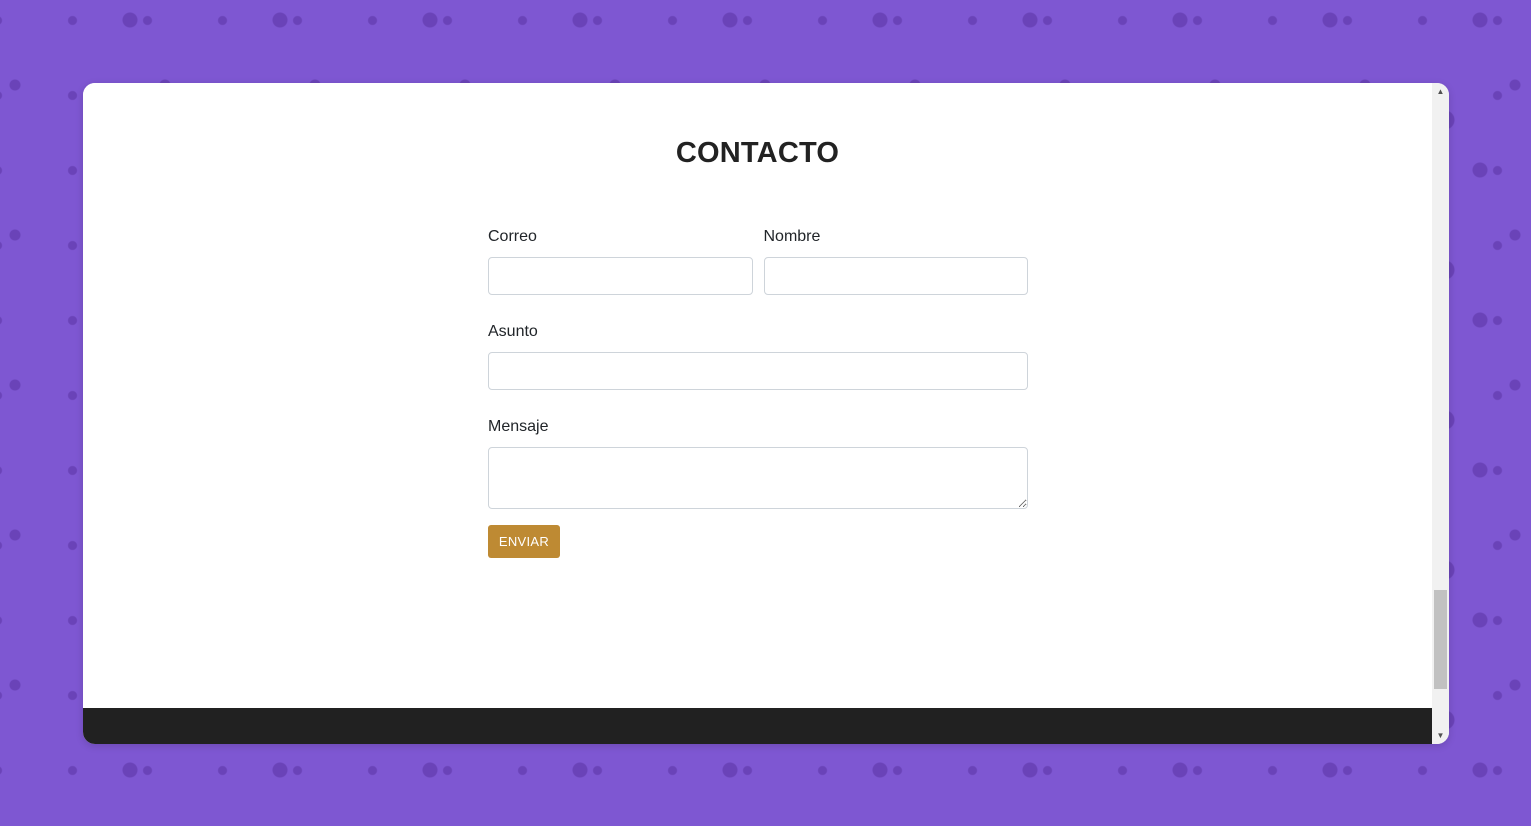  What do you see at coordinates (1440, 91) in the screenshot?
I see `arrow-up-icon: ▲` at bounding box center [1440, 91].